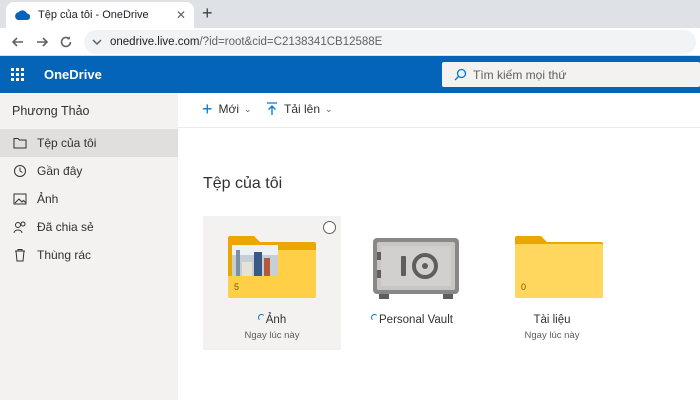 This screenshot has height=400, width=700. I want to click on url-path: /?id=root&cid=C2138341CB12588E, so click(291, 42).